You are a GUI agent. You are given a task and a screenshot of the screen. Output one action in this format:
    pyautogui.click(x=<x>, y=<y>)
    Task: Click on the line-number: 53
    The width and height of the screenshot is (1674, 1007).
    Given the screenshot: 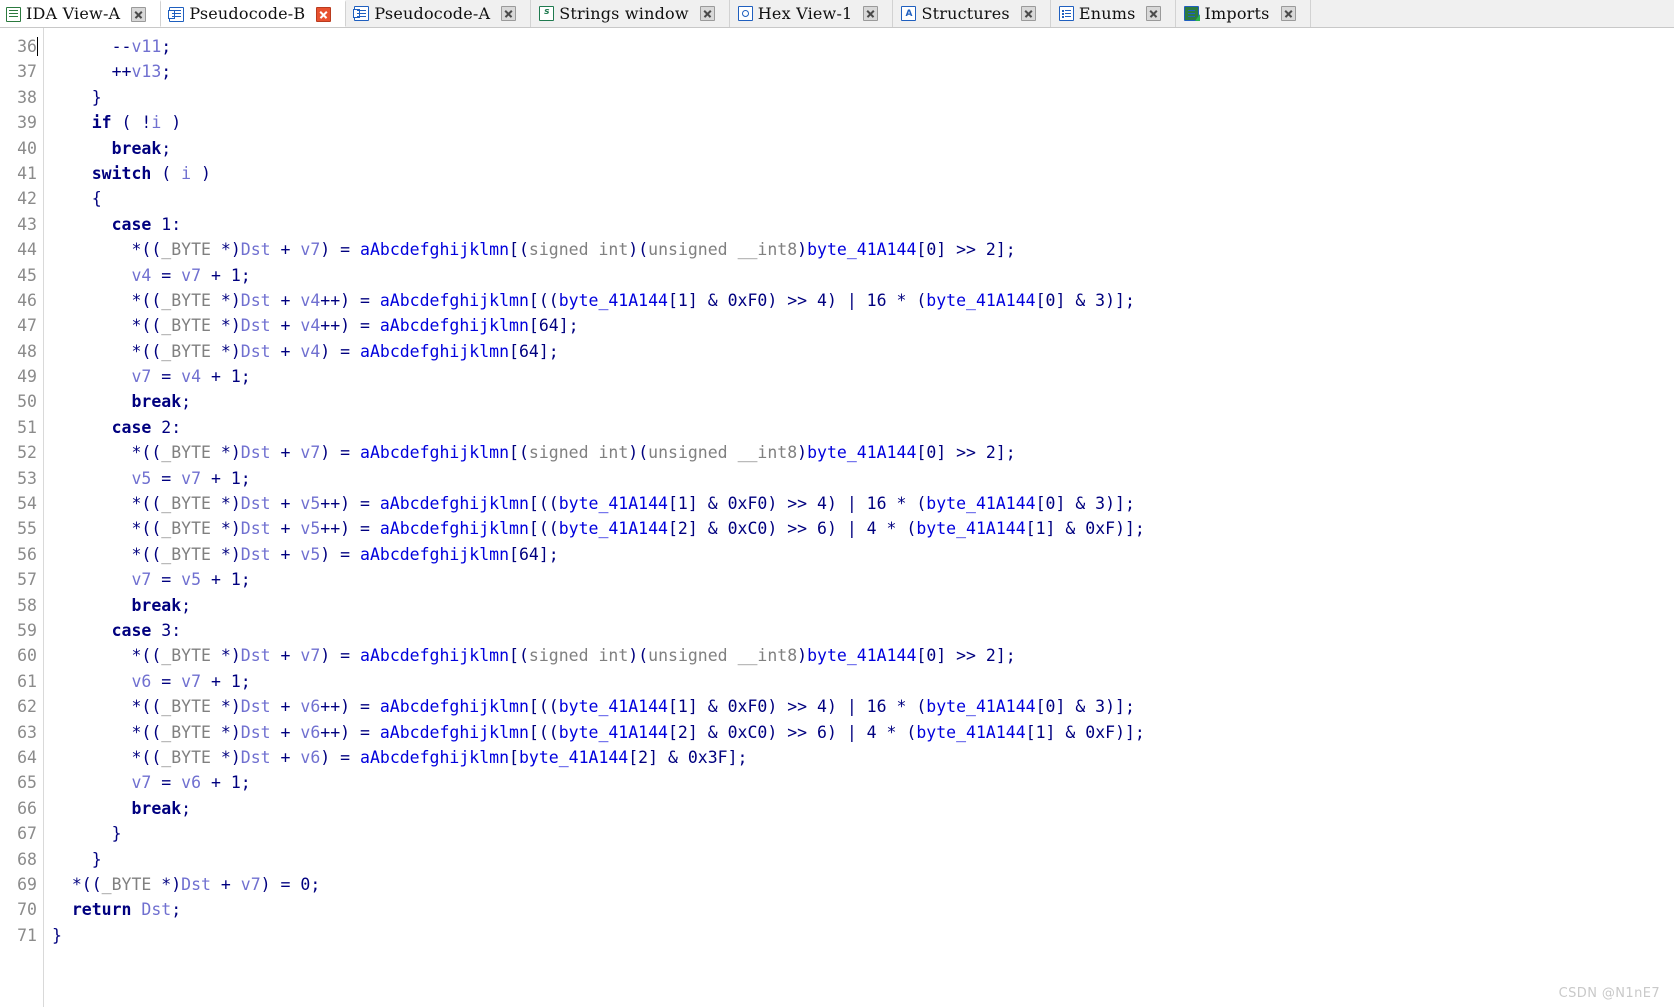 What is the action you would take?
    pyautogui.click(x=27, y=478)
    